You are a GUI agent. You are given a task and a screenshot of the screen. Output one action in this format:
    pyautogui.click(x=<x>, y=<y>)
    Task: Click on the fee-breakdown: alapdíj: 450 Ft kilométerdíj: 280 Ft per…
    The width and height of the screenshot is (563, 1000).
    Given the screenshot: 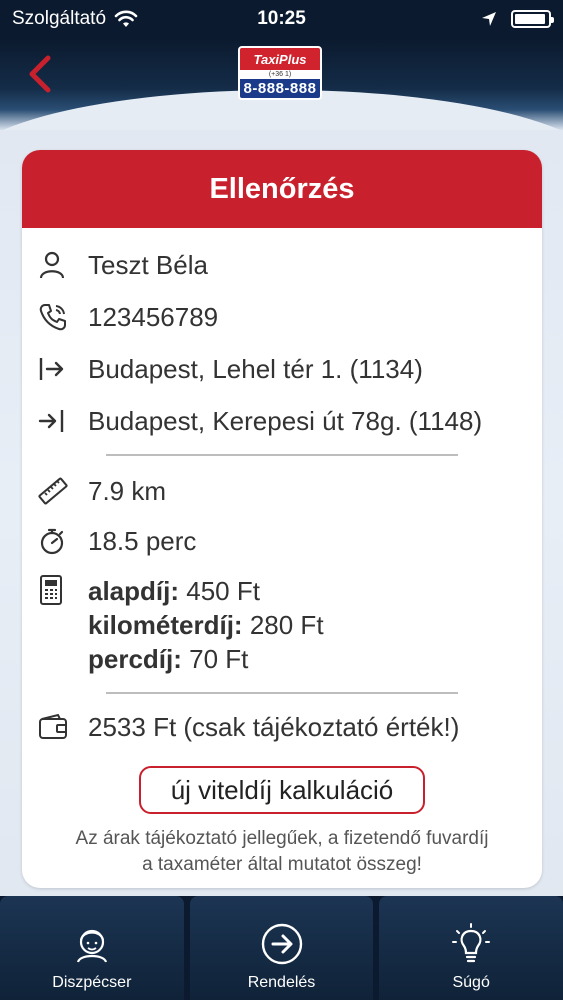 What is the action you would take?
    pyautogui.click(x=181, y=625)
    